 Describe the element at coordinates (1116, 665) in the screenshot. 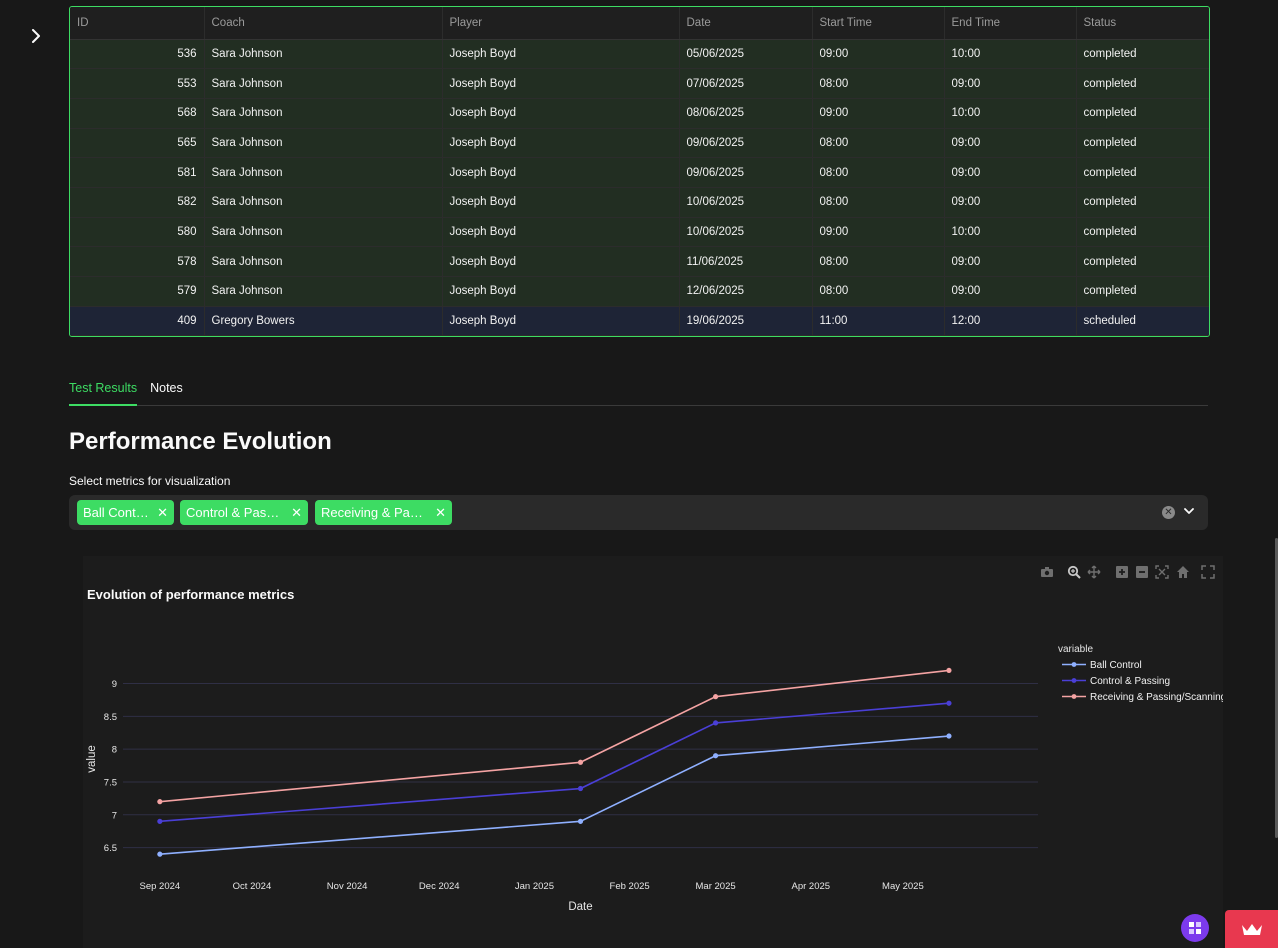

I see `legend-item-label: Ball Control` at that location.